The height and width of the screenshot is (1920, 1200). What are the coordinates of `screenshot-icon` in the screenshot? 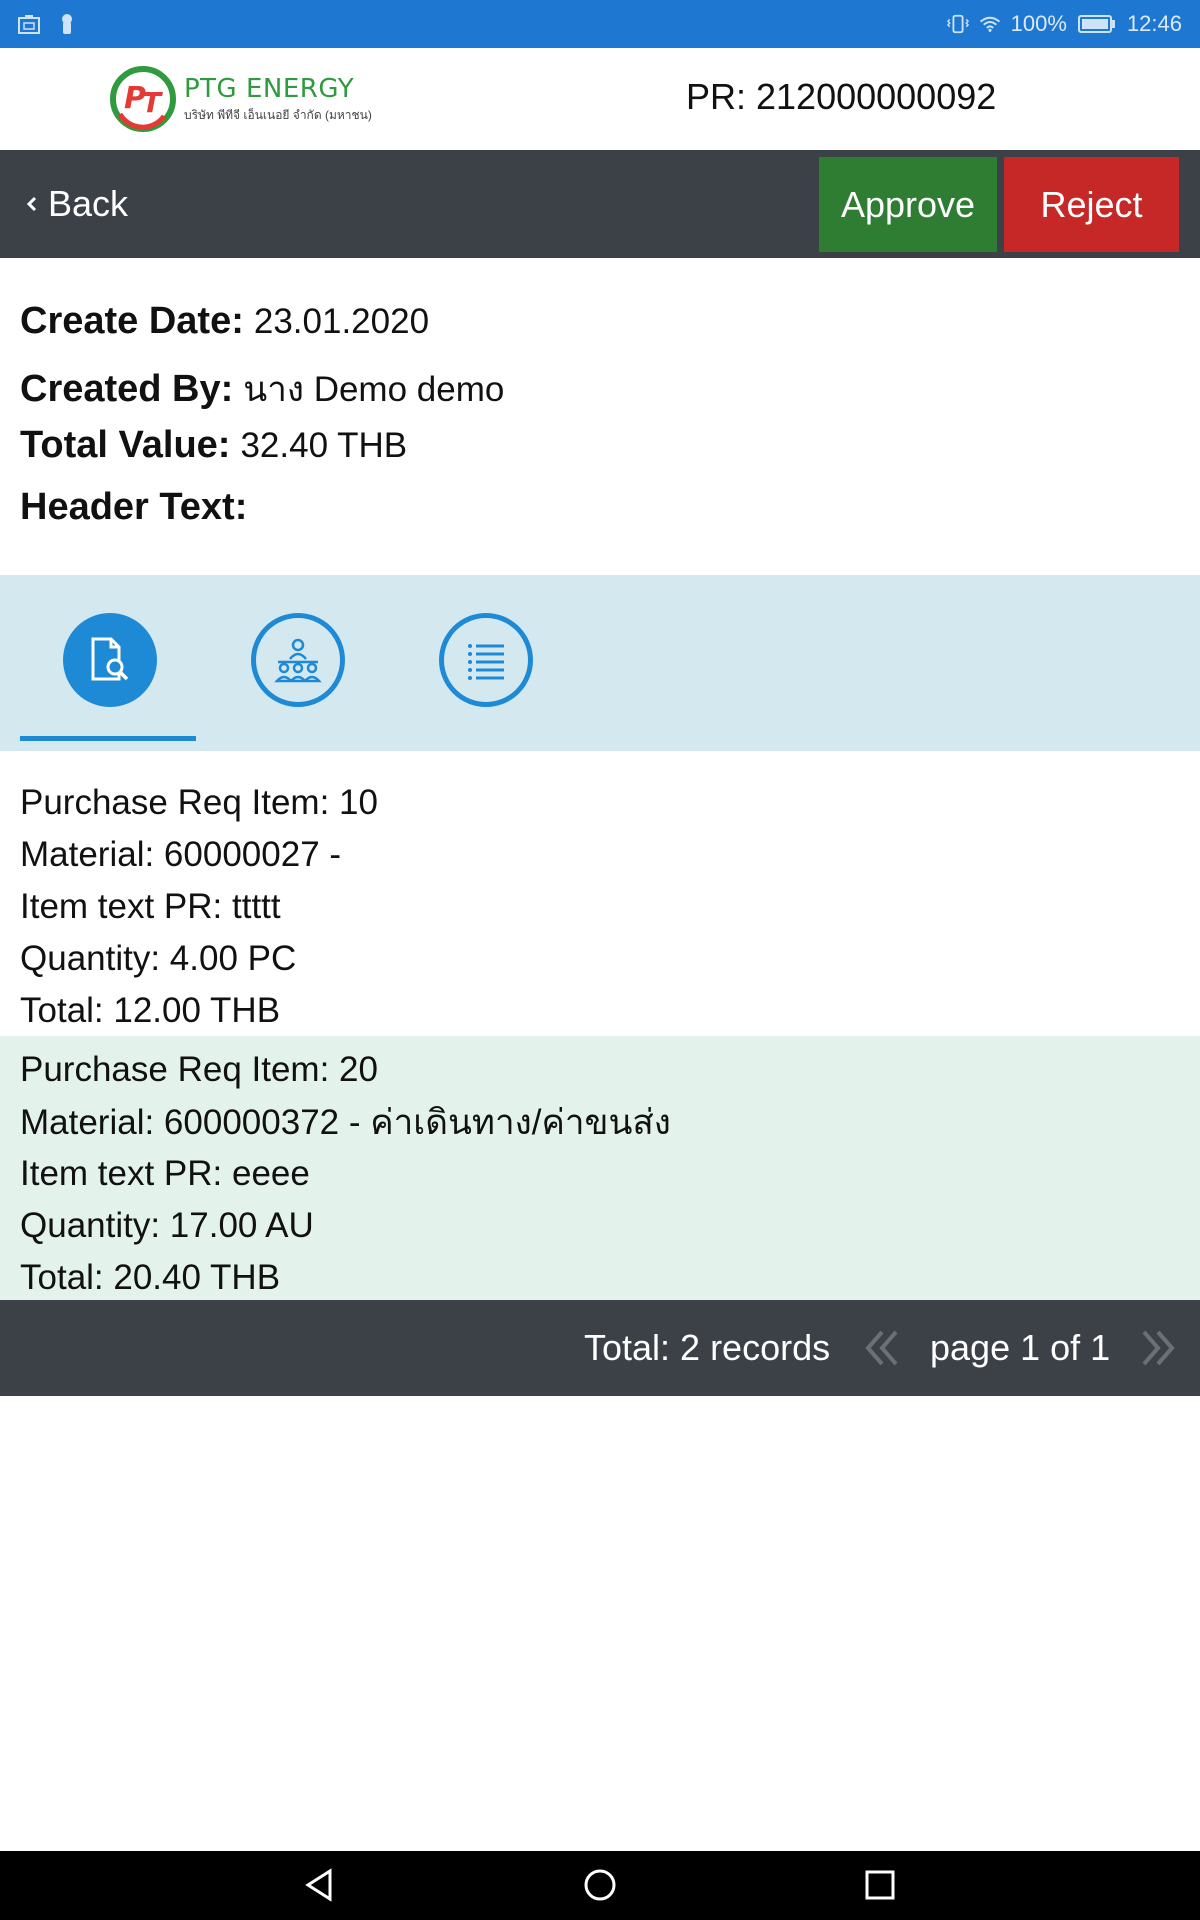 It's located at (29, 24).